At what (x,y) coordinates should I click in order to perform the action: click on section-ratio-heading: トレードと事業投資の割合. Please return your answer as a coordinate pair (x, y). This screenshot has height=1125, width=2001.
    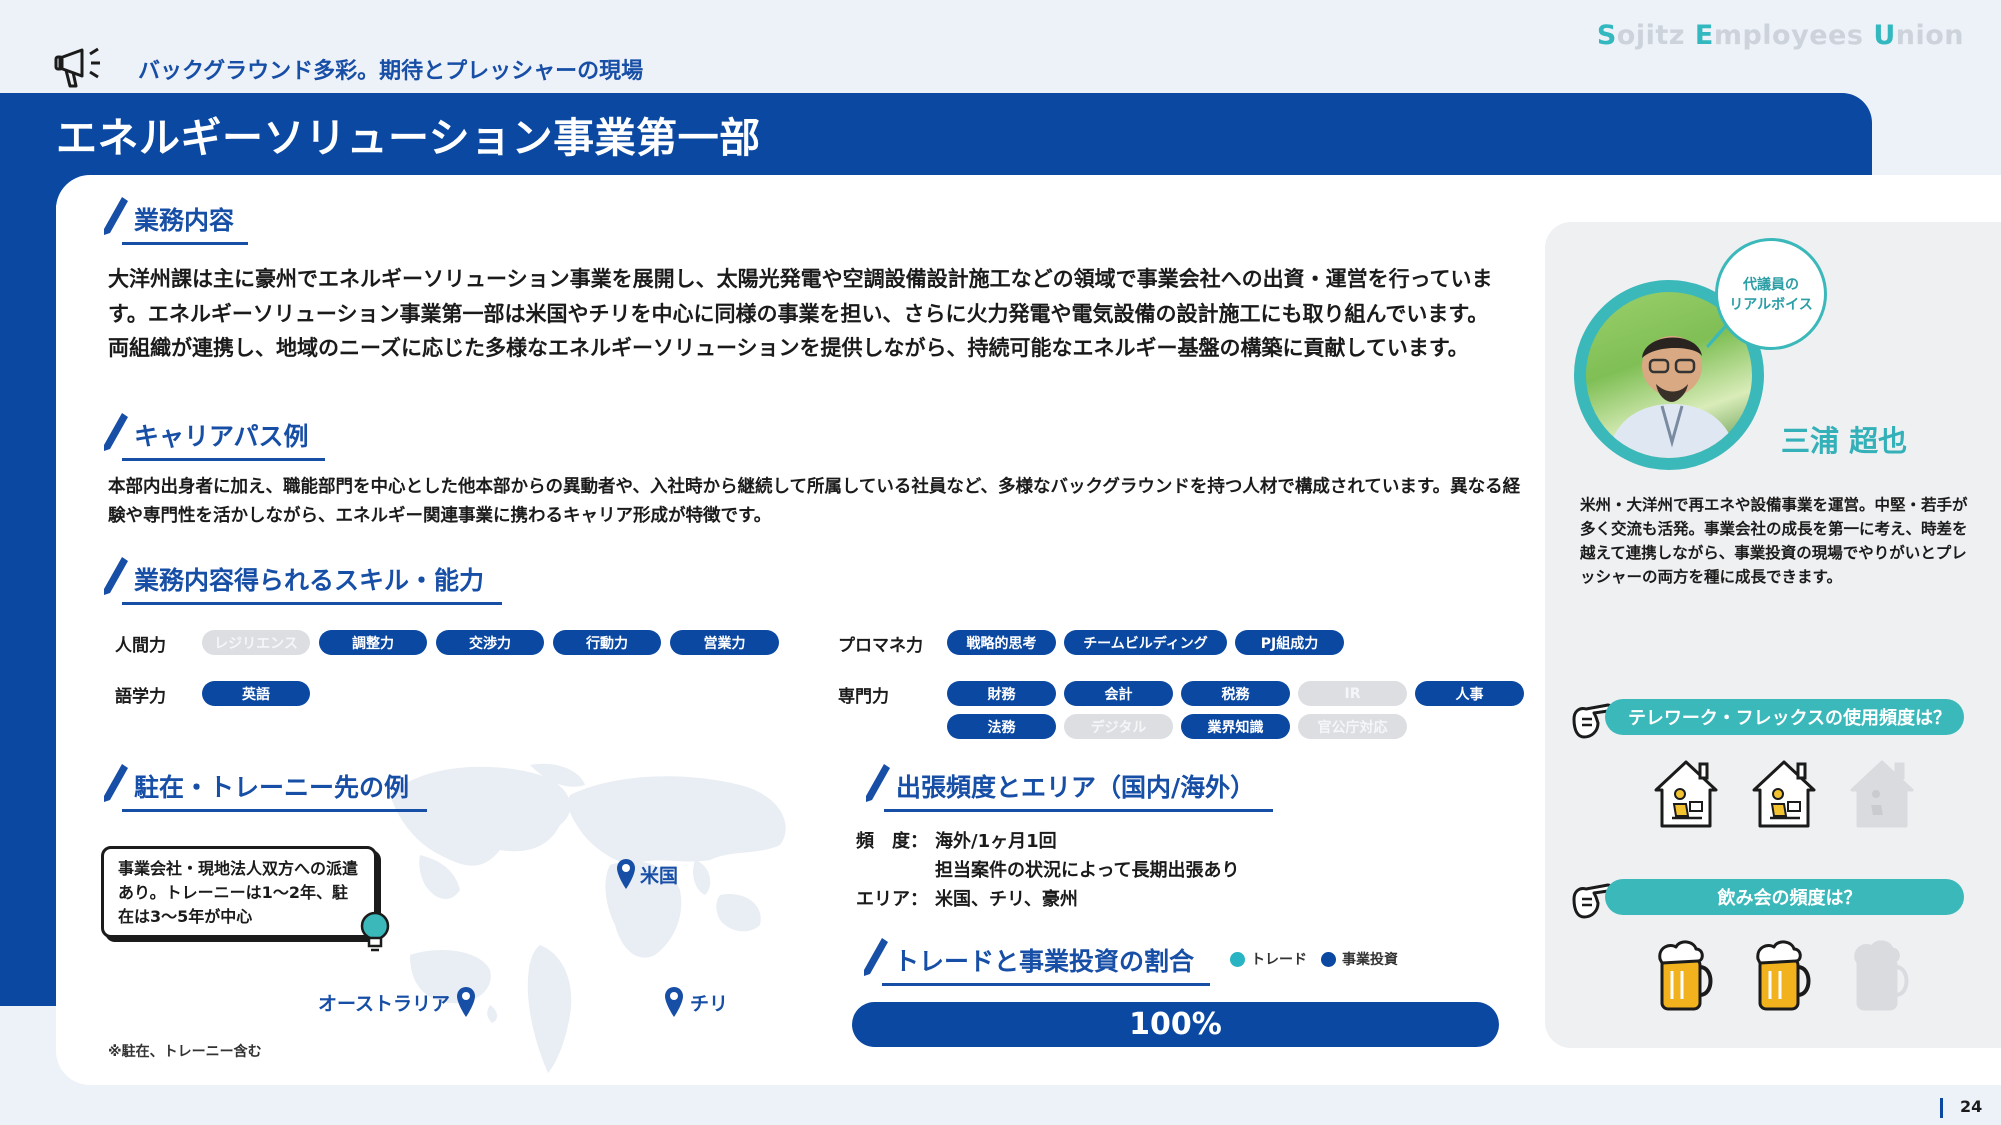
    Looking at the image, I should click on (1035, 960).